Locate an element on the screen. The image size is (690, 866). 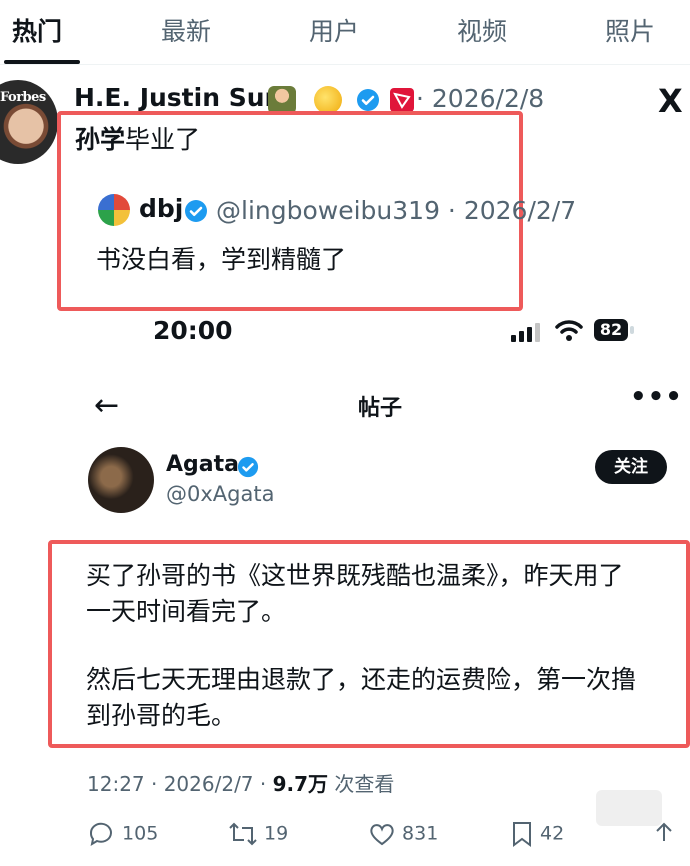
avatar is located at coordinates (121, 480).